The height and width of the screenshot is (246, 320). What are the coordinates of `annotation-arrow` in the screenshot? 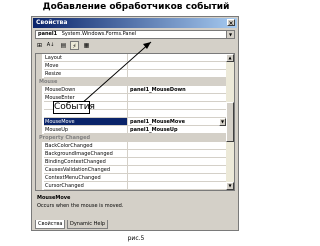 It's located at (116, 73).